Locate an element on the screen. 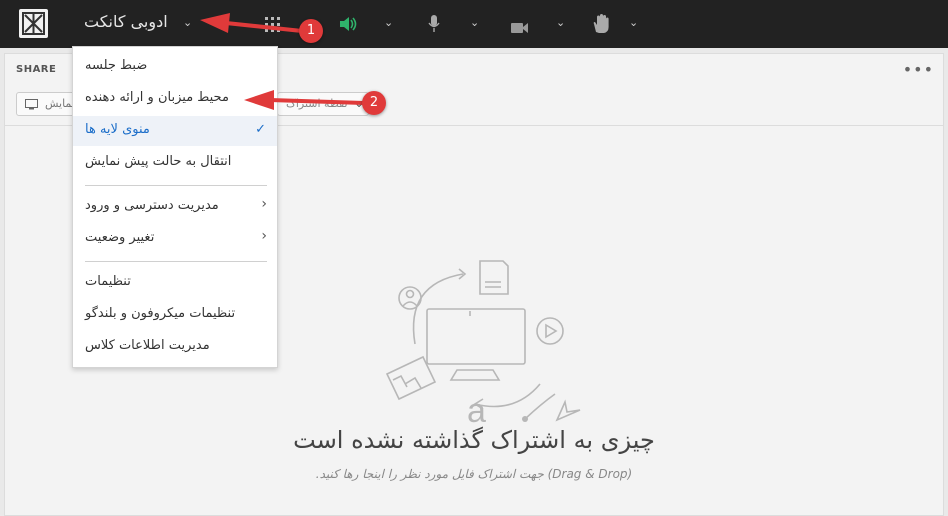 The height and width of the screenshot is (516, 948). monitor-icon is located at coordinates (31, 104).